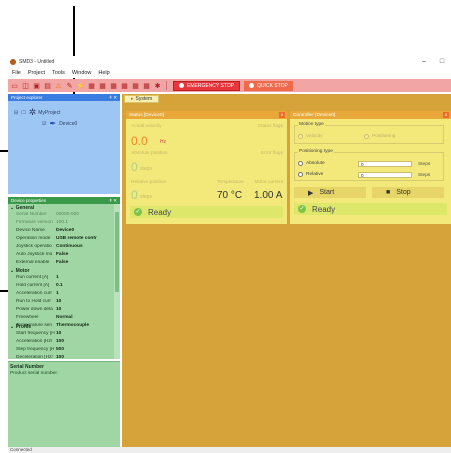  I want to click on device-icon-4: ▦, so click(124, 85).